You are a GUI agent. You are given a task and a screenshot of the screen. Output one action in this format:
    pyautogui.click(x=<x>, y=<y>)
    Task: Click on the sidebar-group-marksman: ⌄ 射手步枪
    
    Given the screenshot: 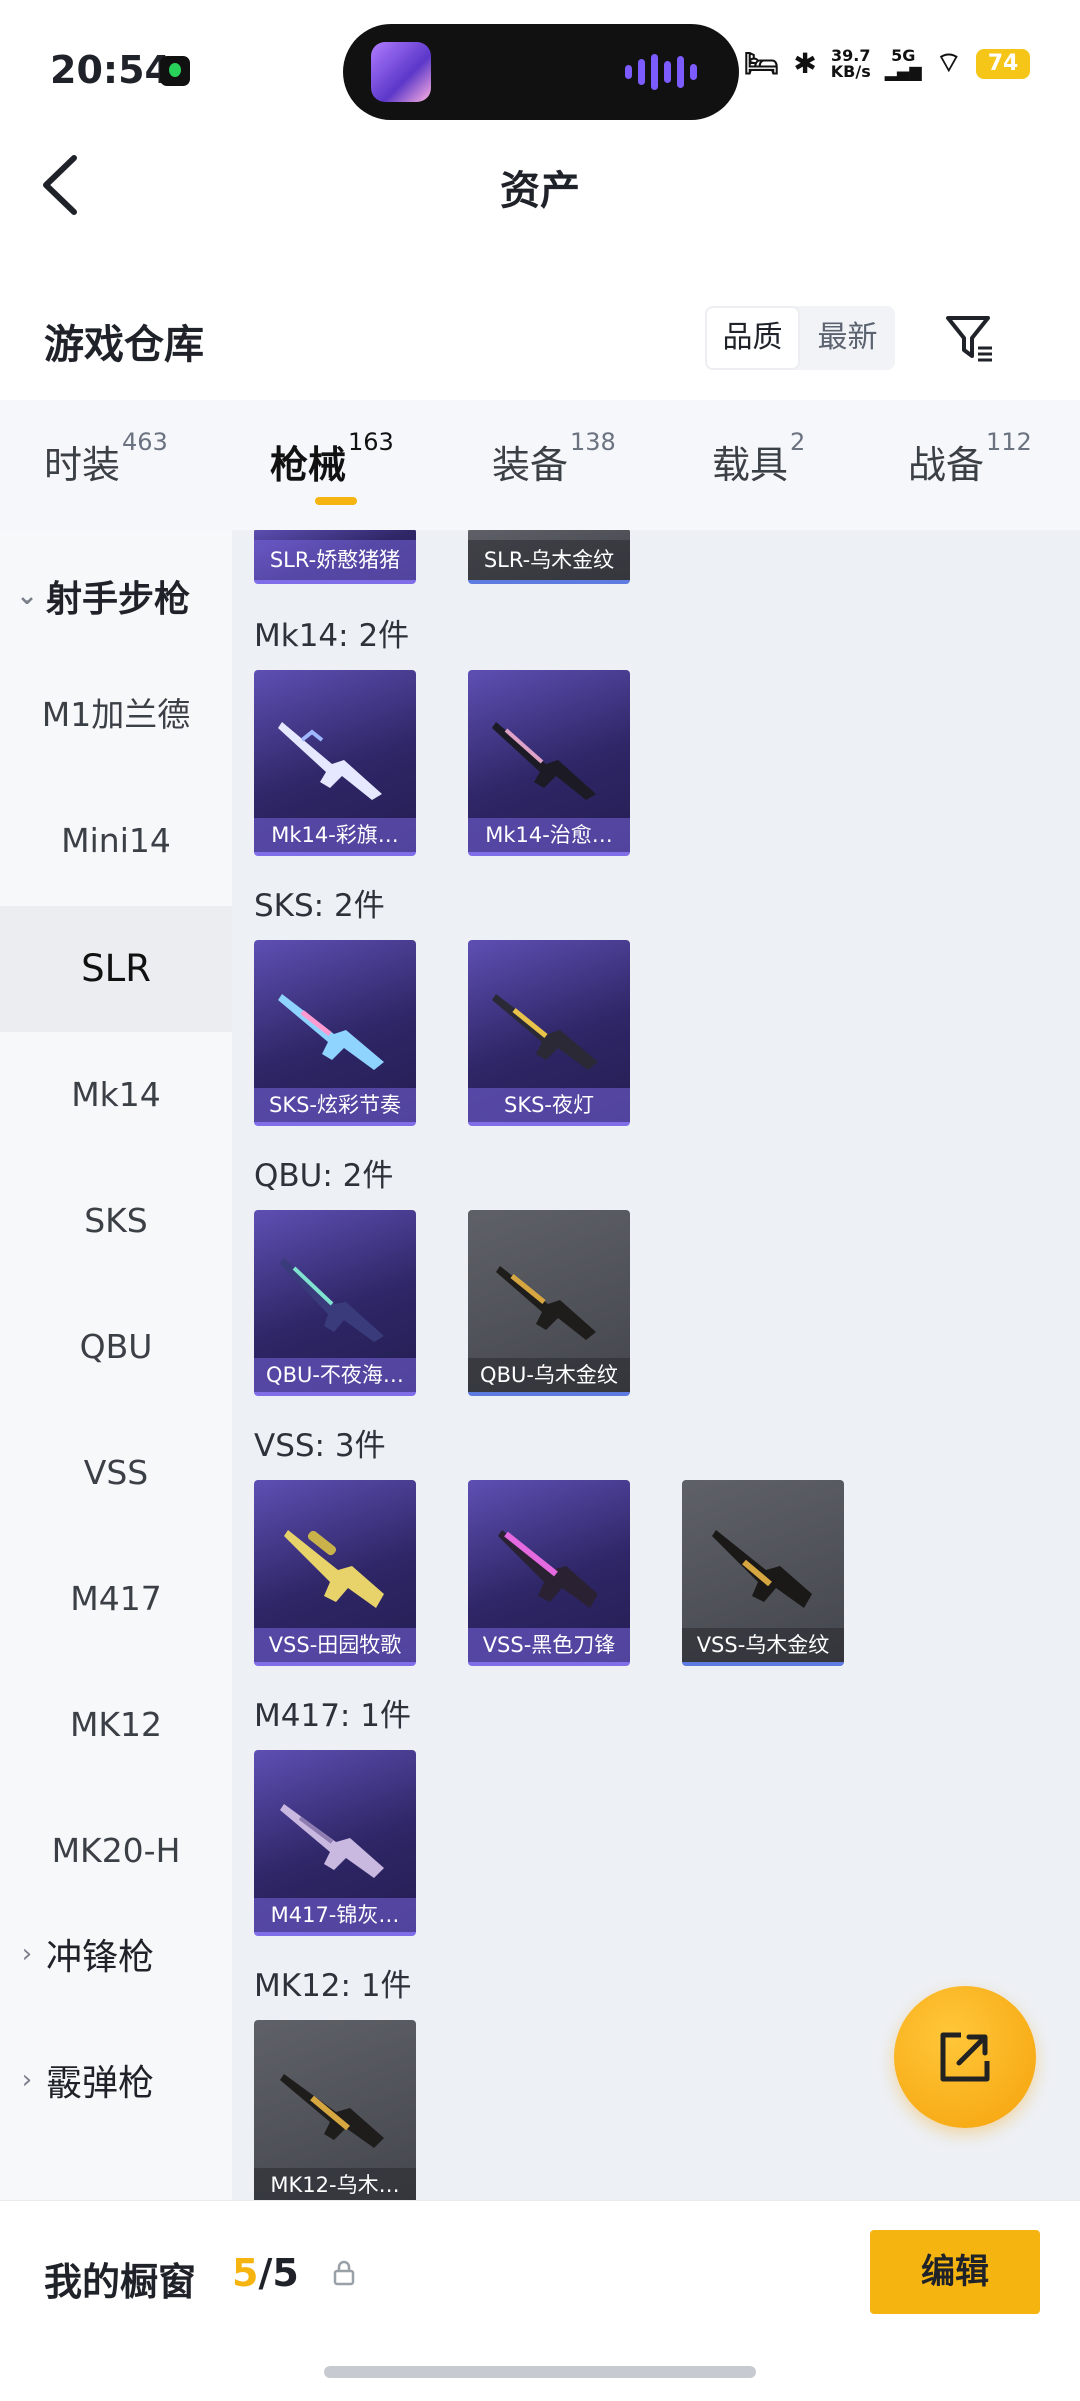 What is the action you would take?
    pyautogui.click(x=103, y=596)
    